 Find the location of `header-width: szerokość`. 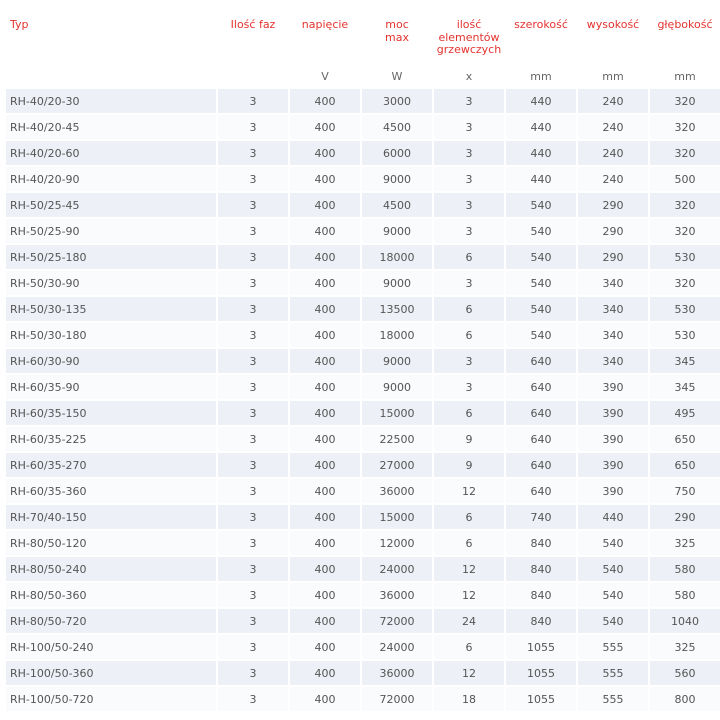

header-width: szerokość is located at coordinates (541, 38).